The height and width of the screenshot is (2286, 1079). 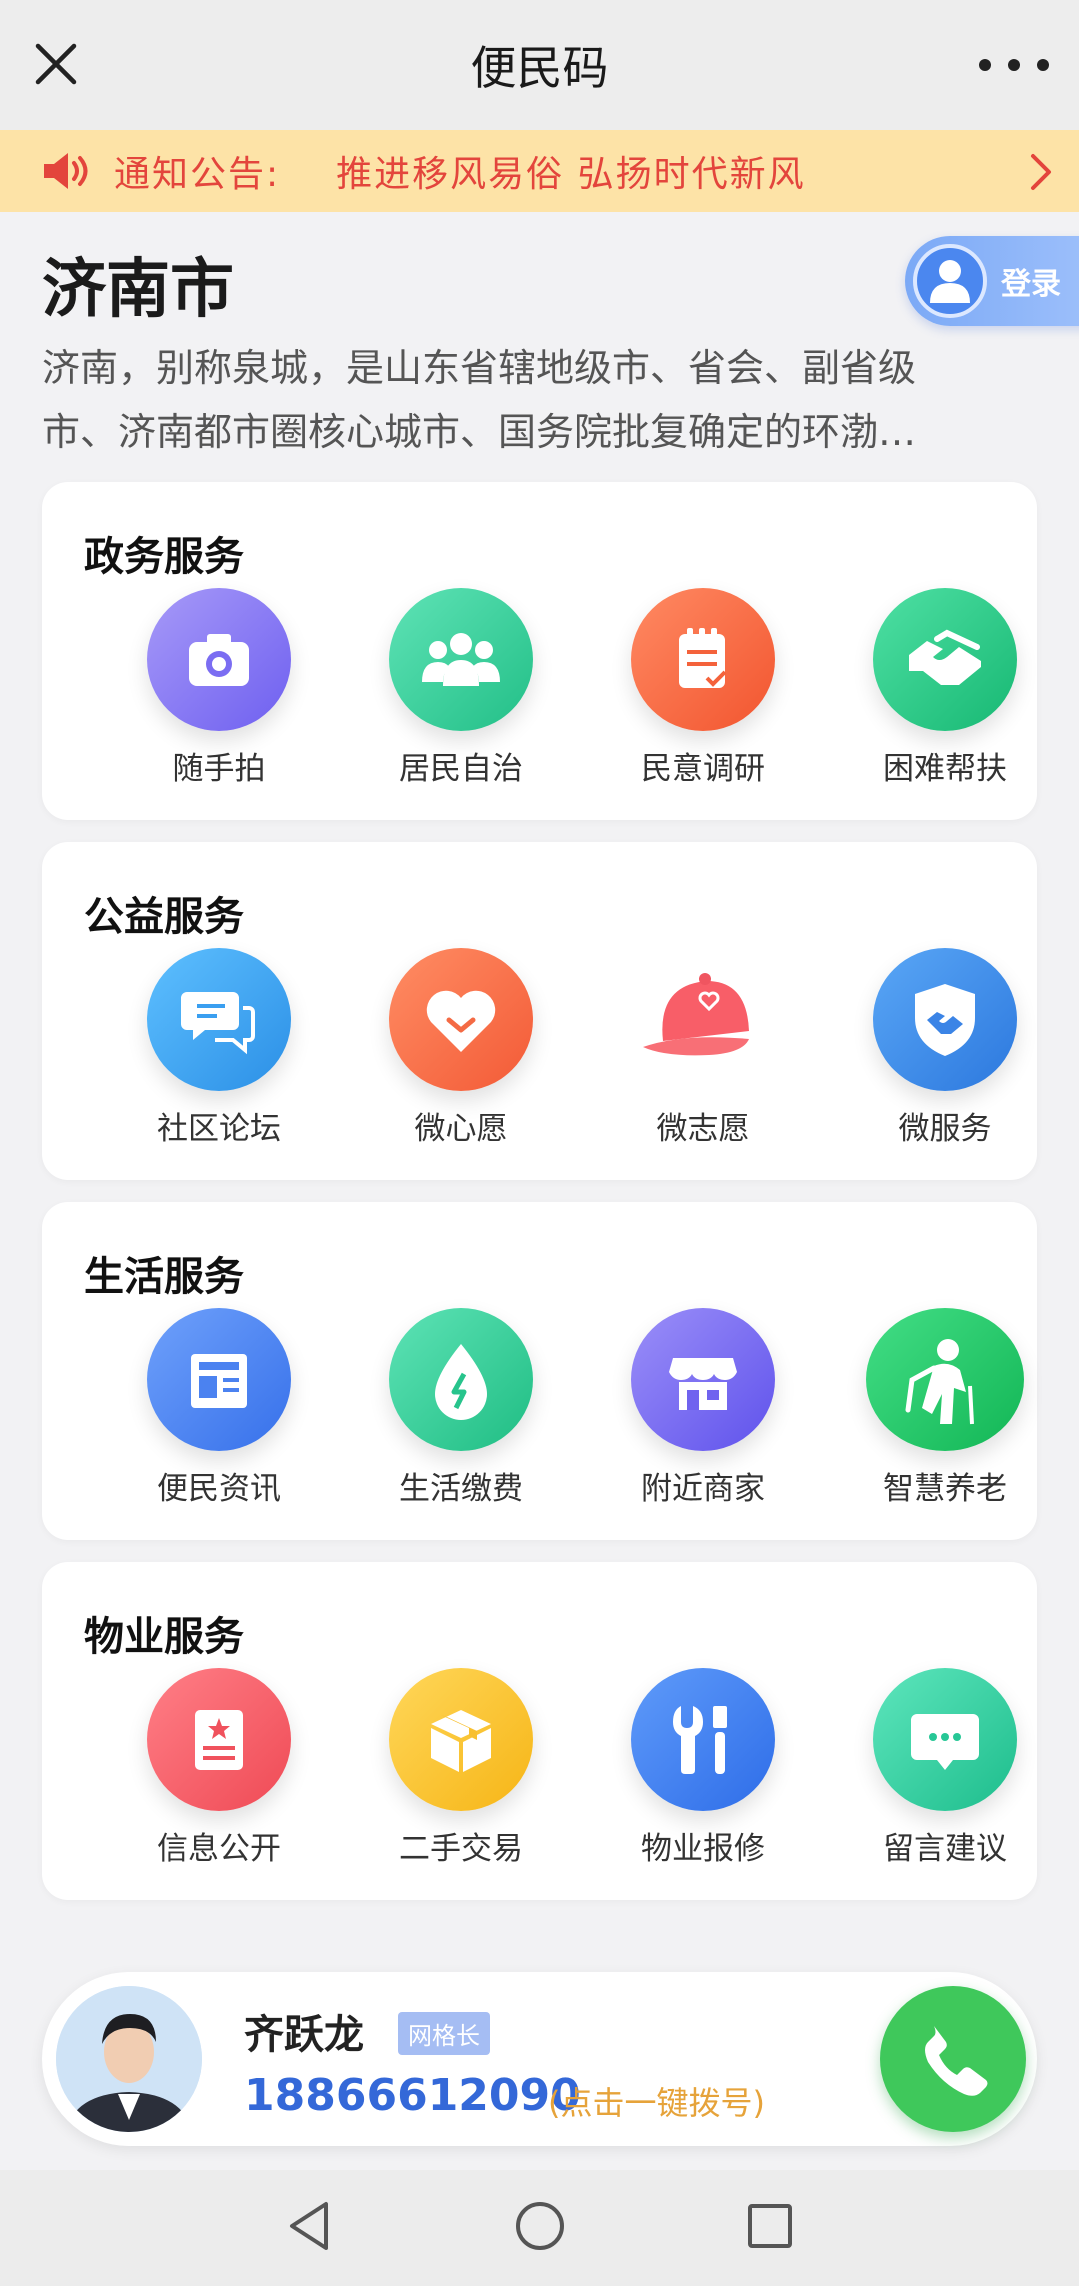 What do you see at coordinates (461, 769) in the screenshot?
I see `service-label: 居民自治` at bounding box center [461, 769].